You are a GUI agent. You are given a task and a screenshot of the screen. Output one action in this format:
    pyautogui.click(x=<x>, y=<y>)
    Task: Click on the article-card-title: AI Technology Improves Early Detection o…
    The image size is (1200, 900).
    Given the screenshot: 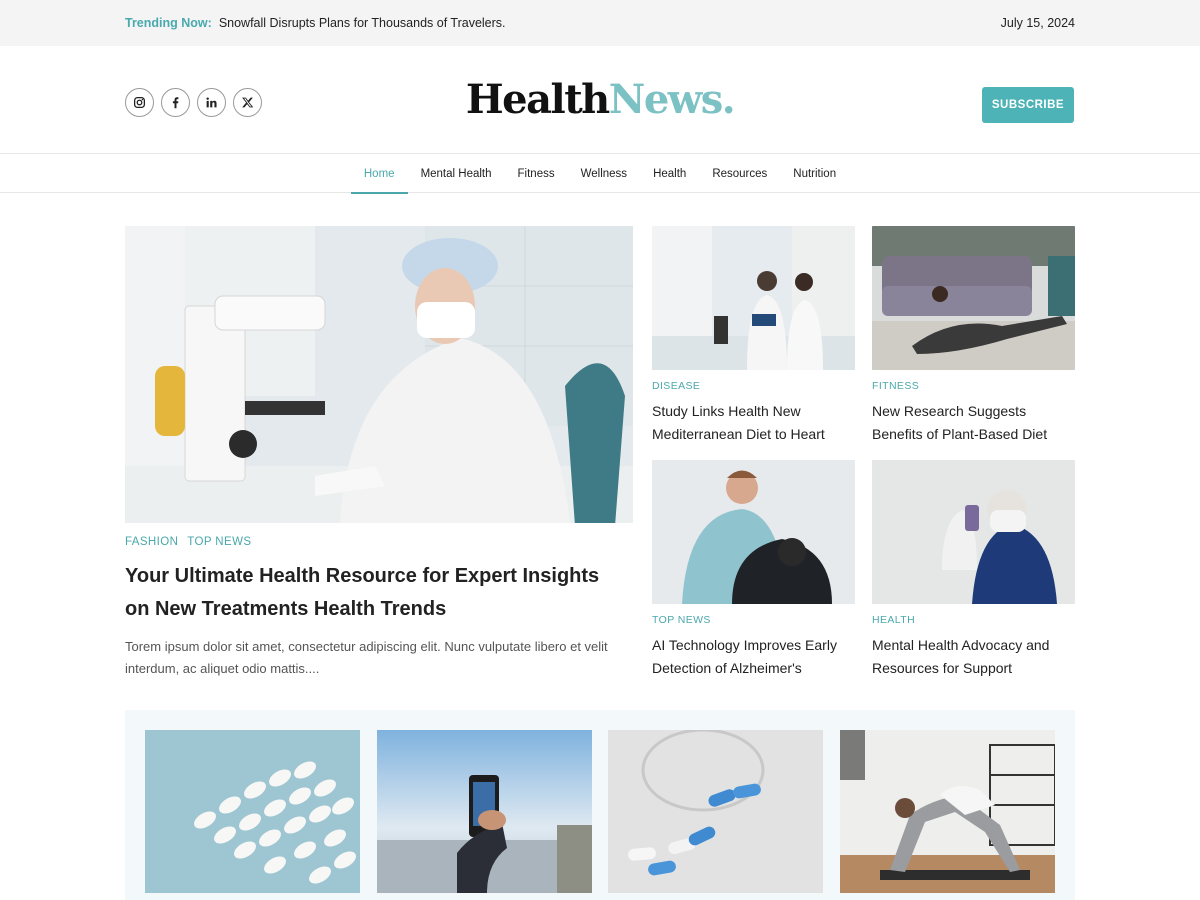 What is the action you would take?
    pyautogui.click(x=753, y=657)
    